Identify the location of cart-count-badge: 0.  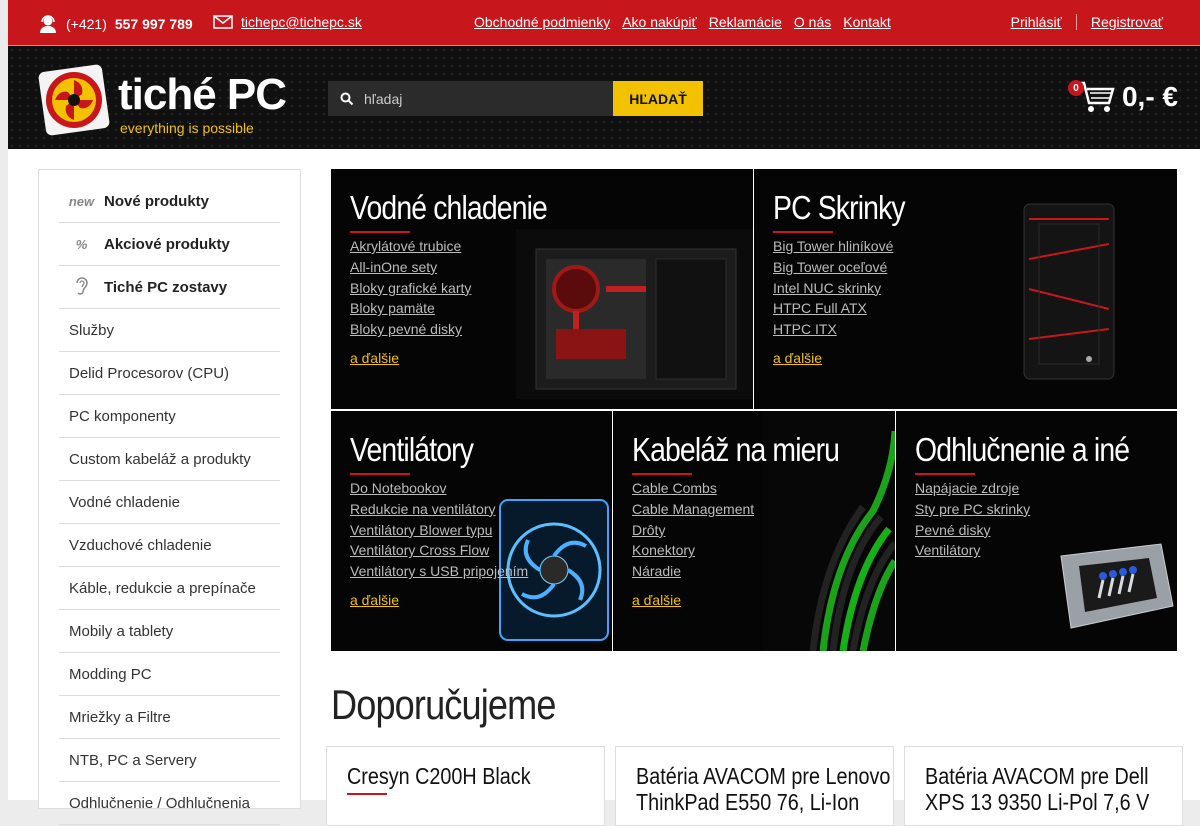
(1075, 88).